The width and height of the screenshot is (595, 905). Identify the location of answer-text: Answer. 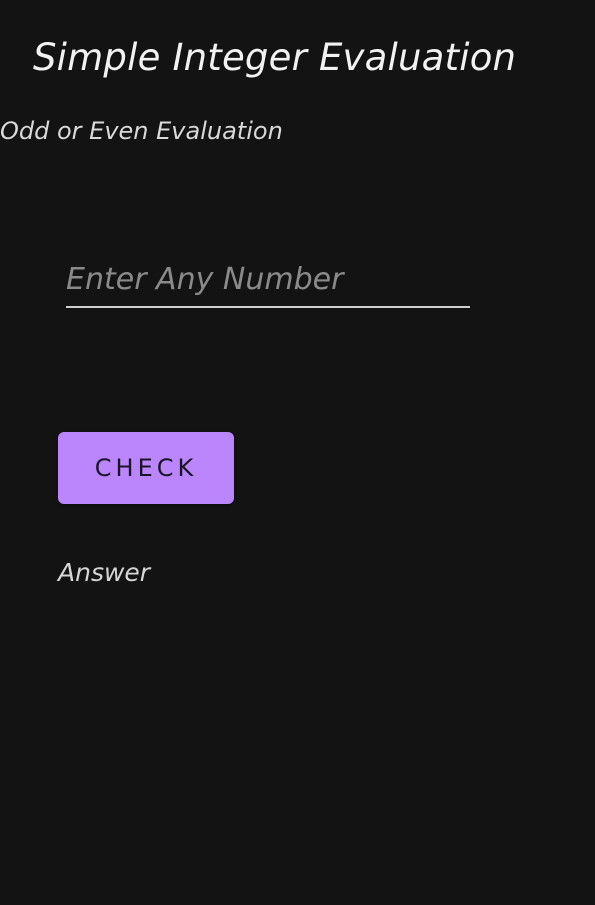
(104, 572).